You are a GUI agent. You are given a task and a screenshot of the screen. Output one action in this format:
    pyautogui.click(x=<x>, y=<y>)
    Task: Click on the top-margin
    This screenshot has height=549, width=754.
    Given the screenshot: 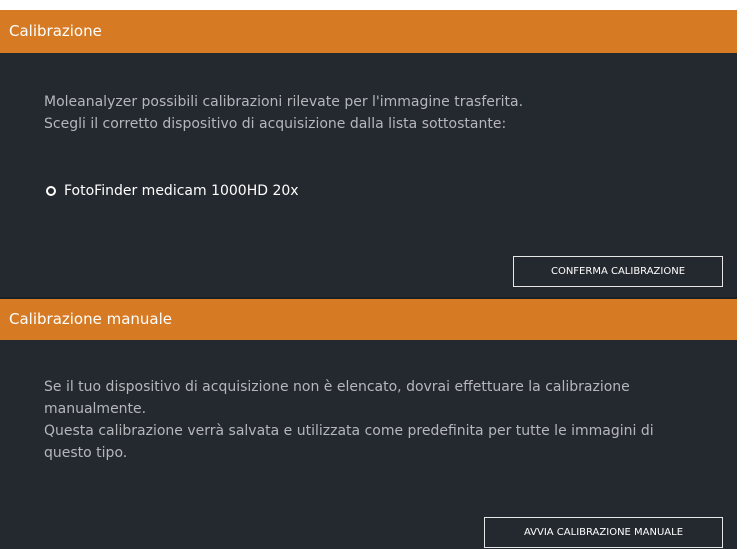 What is the action you would take?
    pyautogui.click(x=377, y=5)
    